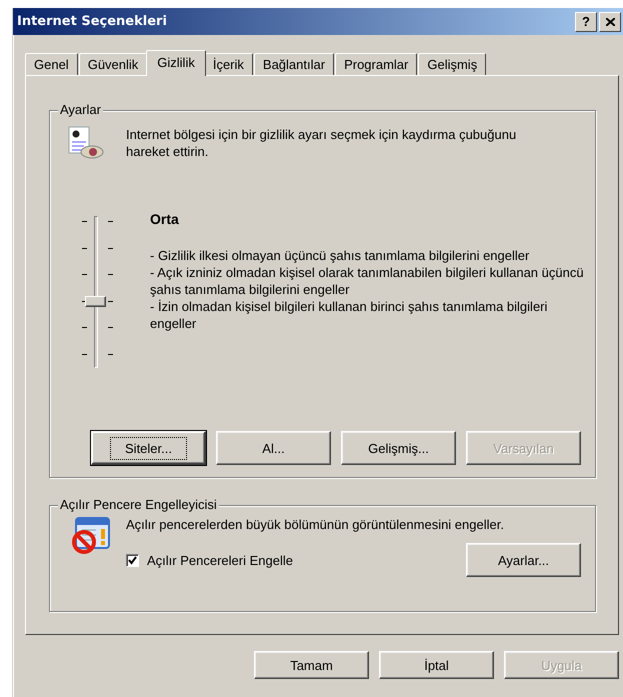  What do you see at coordinates (228, 64) in the screenshot?
I see `tab: İçerik` at bounding box center [228, 64].